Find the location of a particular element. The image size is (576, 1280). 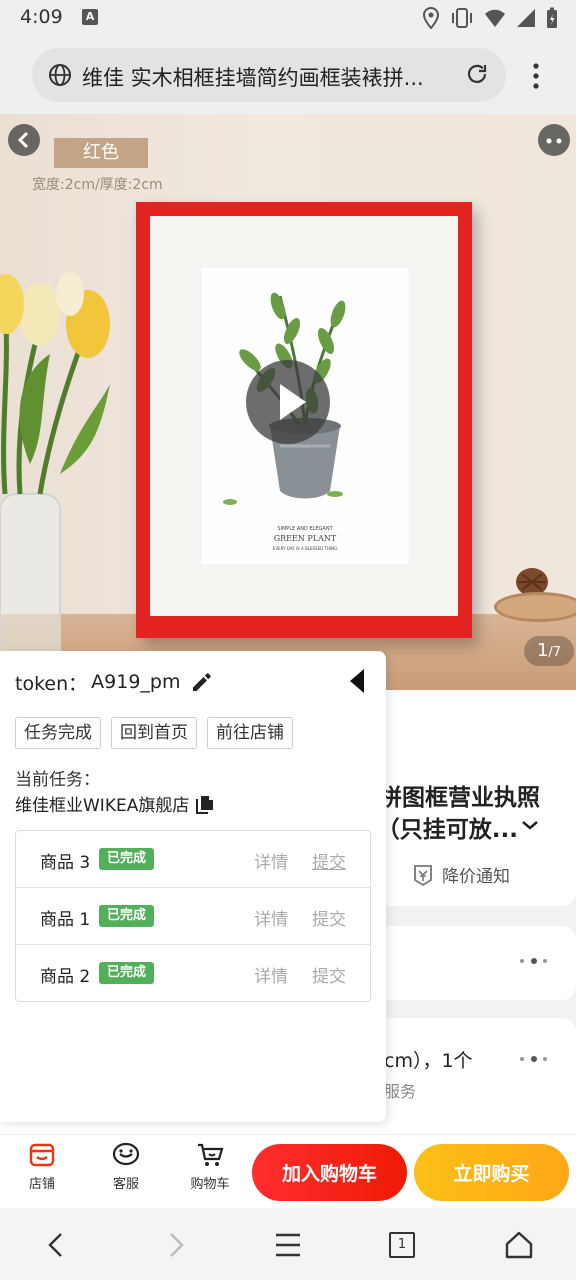

status-icons is located at coordinates (490, 18).